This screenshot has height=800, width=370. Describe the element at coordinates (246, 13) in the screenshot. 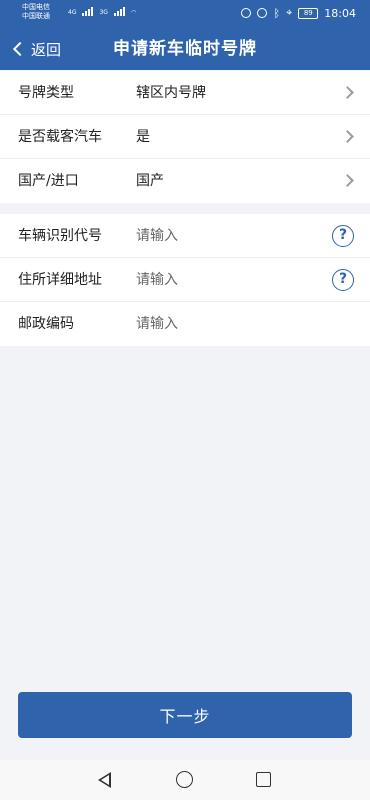

I see `eye-icon` at that location.